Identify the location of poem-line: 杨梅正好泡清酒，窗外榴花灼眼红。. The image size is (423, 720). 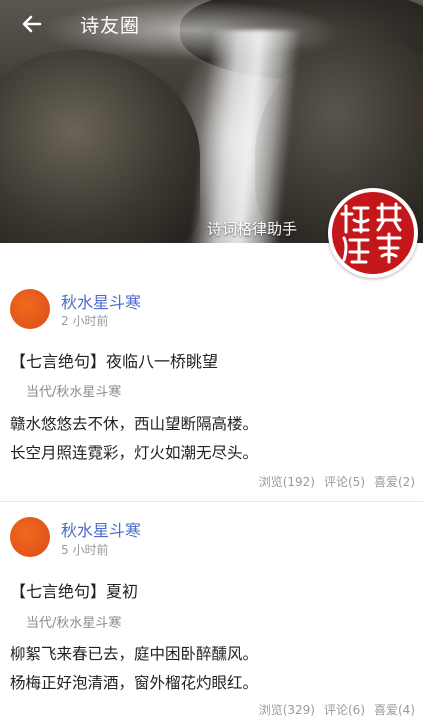
(134, 683).